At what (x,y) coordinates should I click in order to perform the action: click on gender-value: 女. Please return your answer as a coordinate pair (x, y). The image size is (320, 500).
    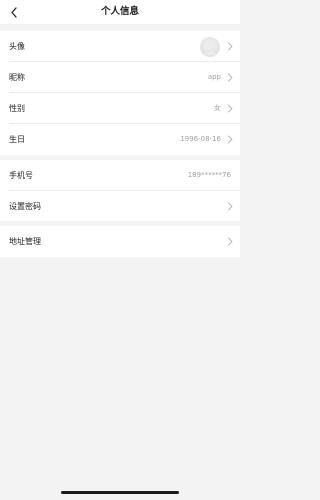
    Looking at the image, I should click on (217, 108).